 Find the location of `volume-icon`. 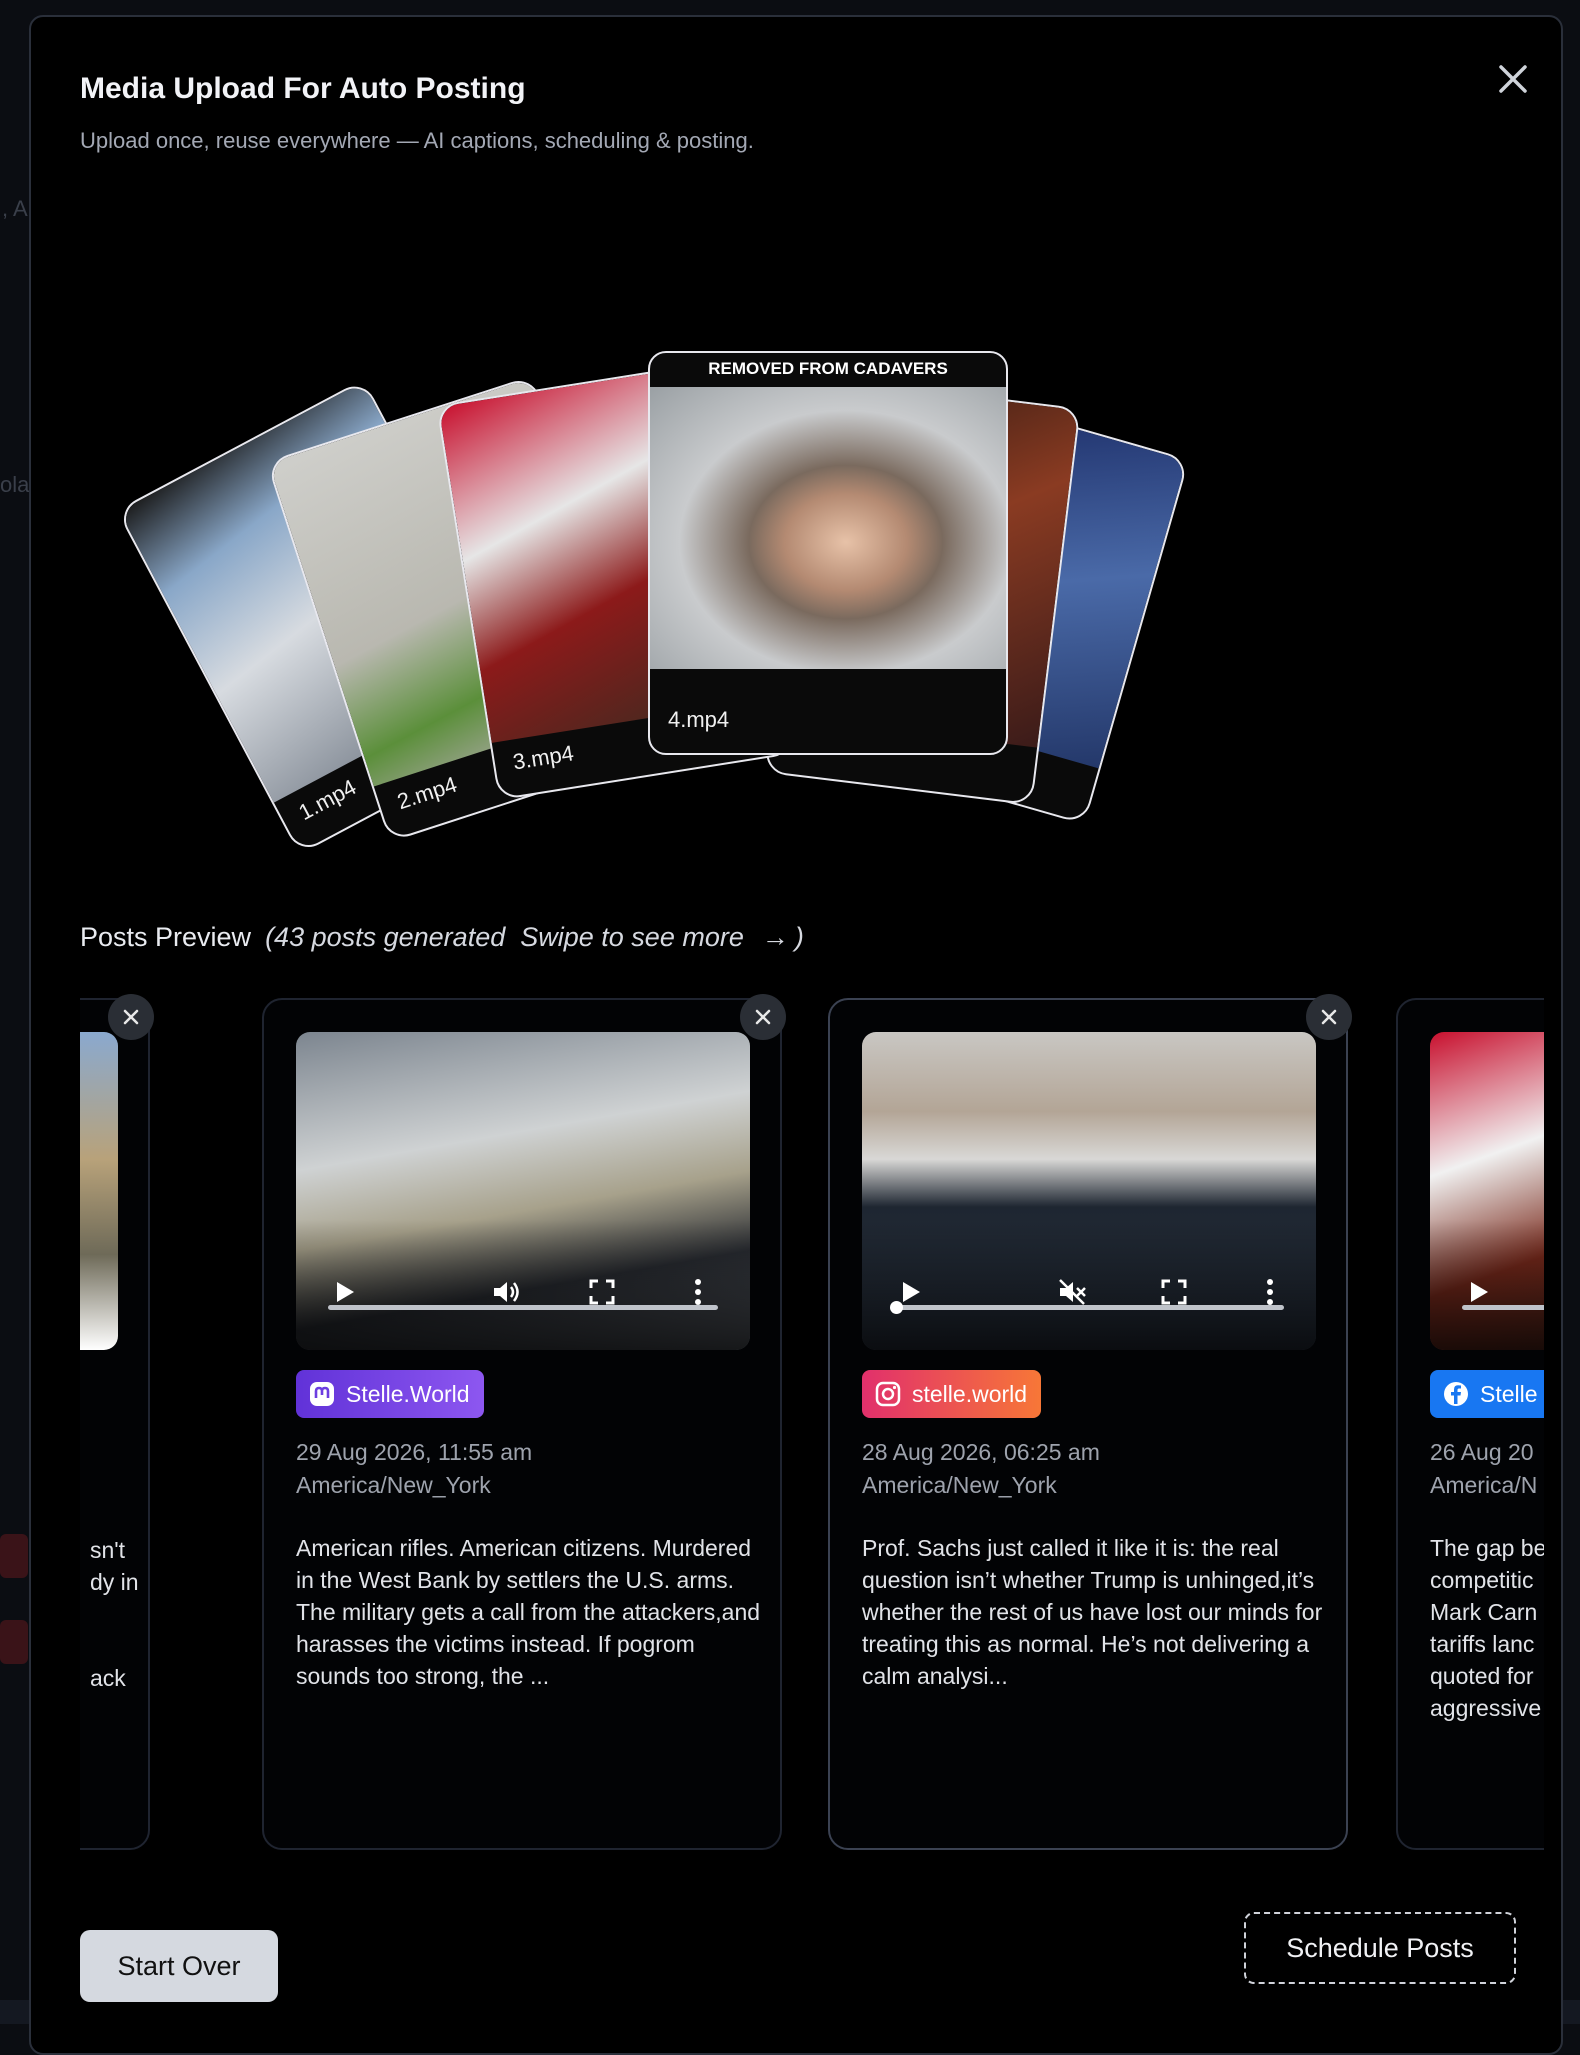

volume-icon is located at coordinates (506, 1292).